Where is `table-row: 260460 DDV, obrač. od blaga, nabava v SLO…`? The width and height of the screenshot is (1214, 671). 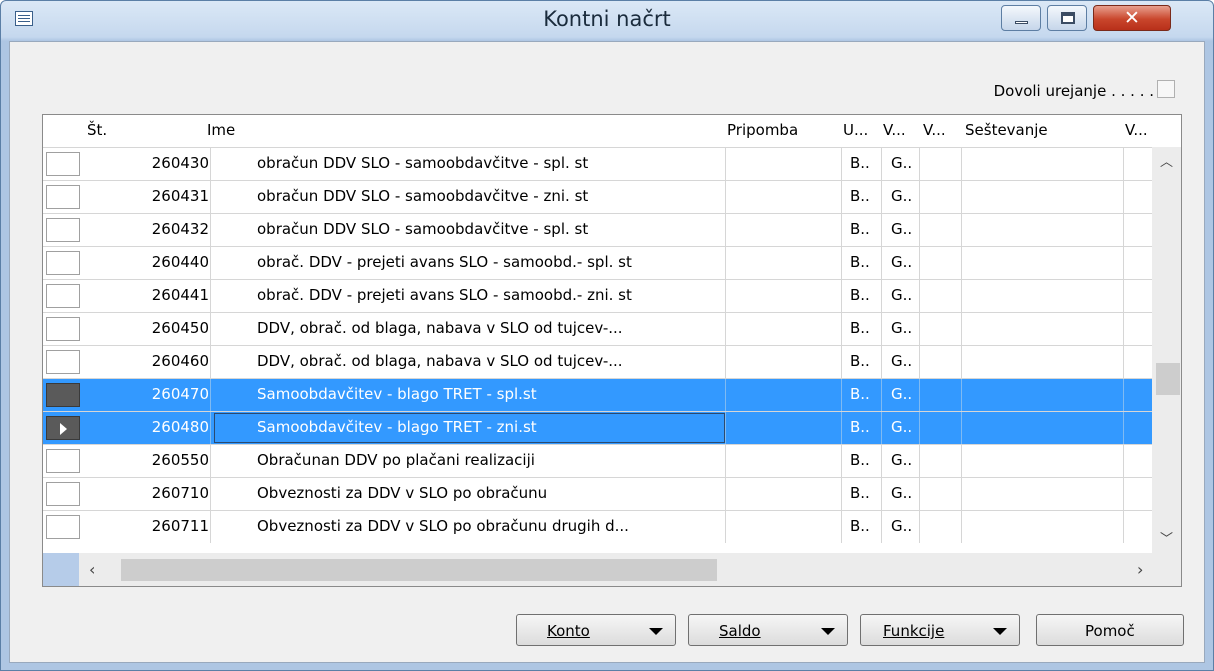 table-row: 260460 DDV, obrač. od blaga, nabava v SLO… is located at coordinates (598, 361).